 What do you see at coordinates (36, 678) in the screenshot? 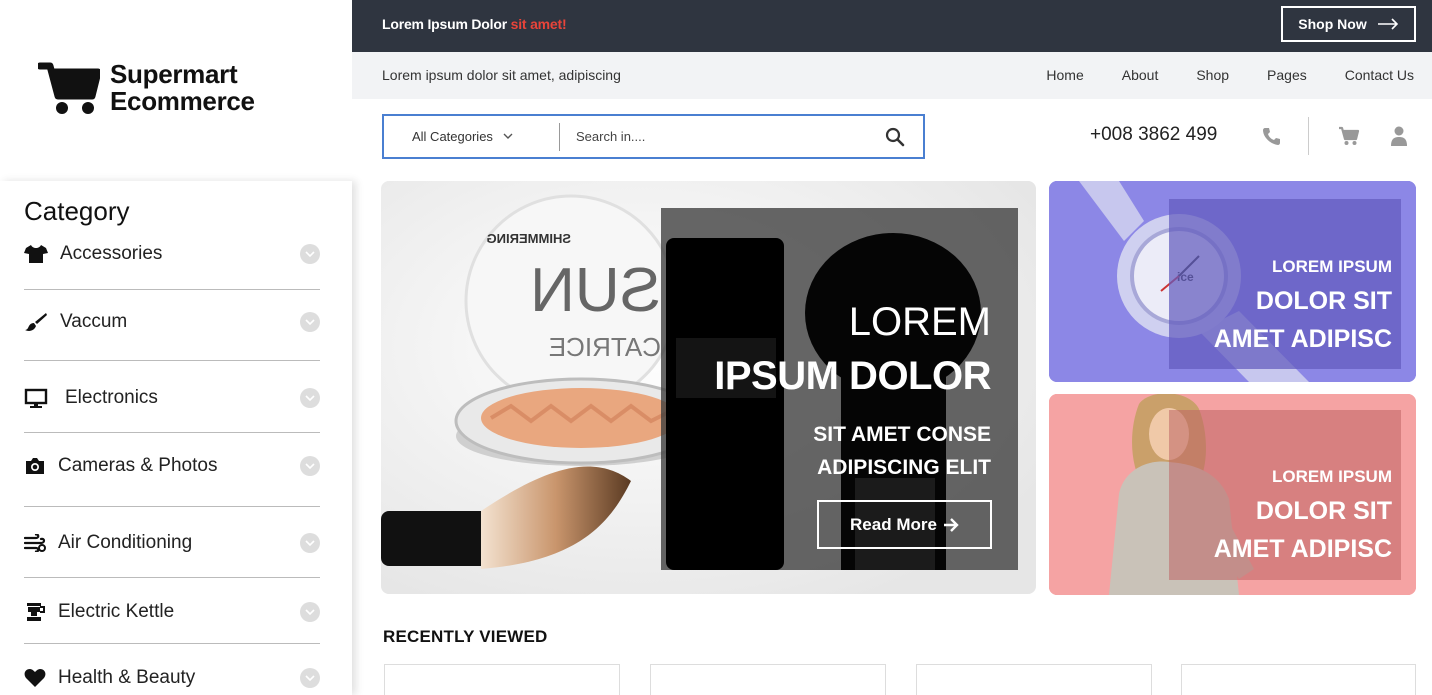
I see `heart-icon` at bounding box center [36, 678].